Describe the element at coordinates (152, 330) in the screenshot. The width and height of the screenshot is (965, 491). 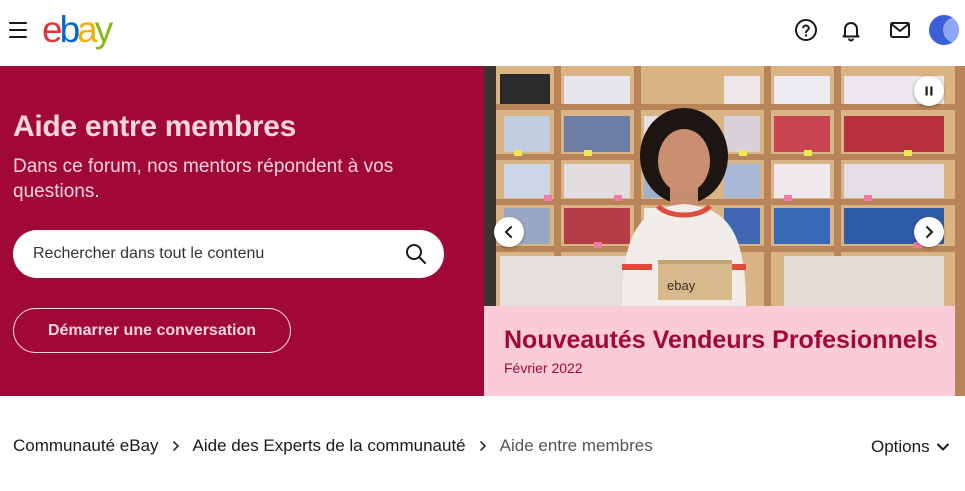
I see `start-conversation-button: Démarrer une conversation` at that location.